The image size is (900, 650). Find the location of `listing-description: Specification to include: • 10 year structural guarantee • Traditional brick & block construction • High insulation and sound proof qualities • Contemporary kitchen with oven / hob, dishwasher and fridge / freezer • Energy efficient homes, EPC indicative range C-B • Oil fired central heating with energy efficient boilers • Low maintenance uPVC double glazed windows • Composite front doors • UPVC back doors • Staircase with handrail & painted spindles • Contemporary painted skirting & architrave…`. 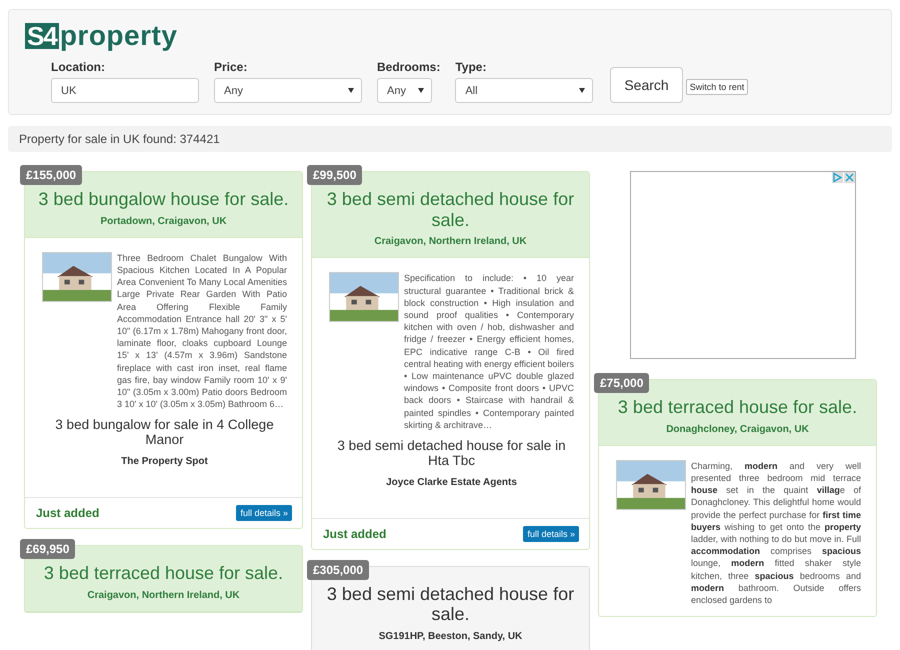

listing-description: Specification to include: • 10 year structural guarantee • Traditional brick & block construction • High insulation and sound proof qualities • Contemporary kitchen with oven / hob, dishwasher and fridge / freezer • Energy efficient homes, EPC indicative range C-B • Oil fired central heating with energy efficient boilers • Low maintenance uPVC double glazed windows • Composite front doors • UPVC back doors • Staircase with handrail & painted spindles • Contemporary painted skirting & architrave… is located at coordinates (489, 352).